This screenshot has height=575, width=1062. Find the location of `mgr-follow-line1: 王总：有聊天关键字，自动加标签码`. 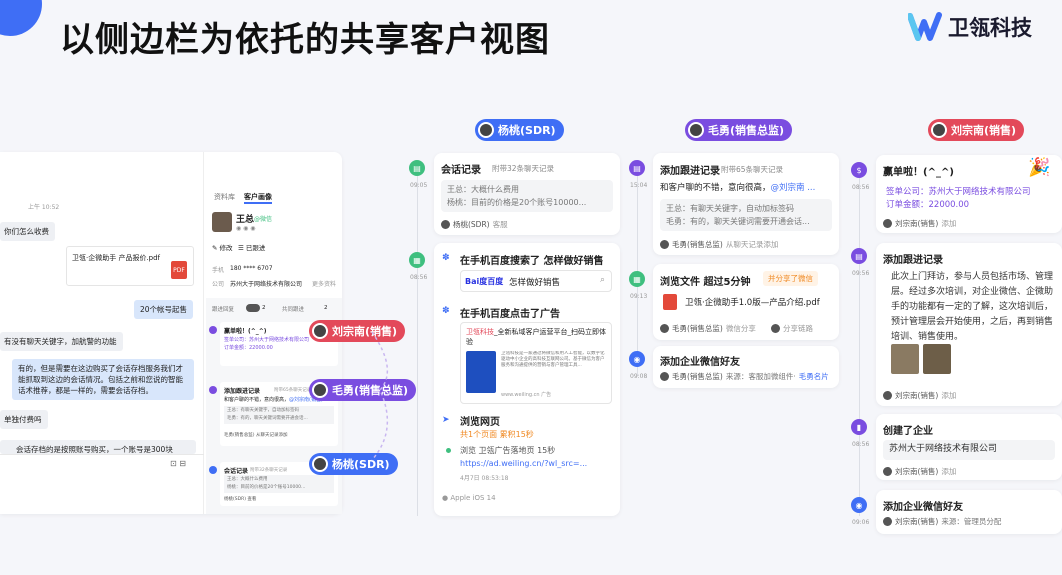

mgr-follow-line1: 王总：有聊天关键字，自动加标签码 is located at coordinates (730, 208).